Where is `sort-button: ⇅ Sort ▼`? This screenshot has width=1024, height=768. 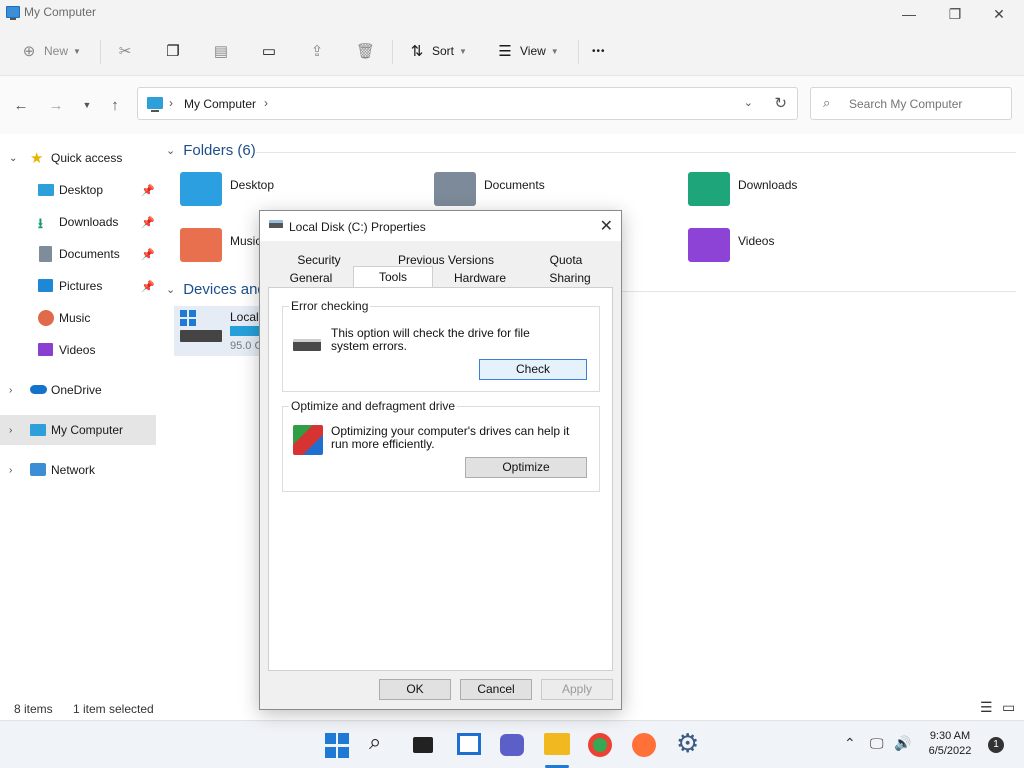 sort-button: ⇅ Sort ▼ is located at coordinates (437, 51).